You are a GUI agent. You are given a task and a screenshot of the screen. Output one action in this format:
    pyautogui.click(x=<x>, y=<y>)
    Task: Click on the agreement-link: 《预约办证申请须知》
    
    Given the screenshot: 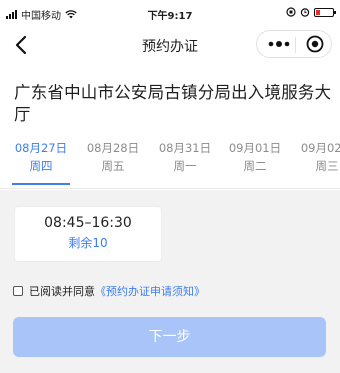 What is the action you would take?
    pyautogui.click(x=150, y=291)
    